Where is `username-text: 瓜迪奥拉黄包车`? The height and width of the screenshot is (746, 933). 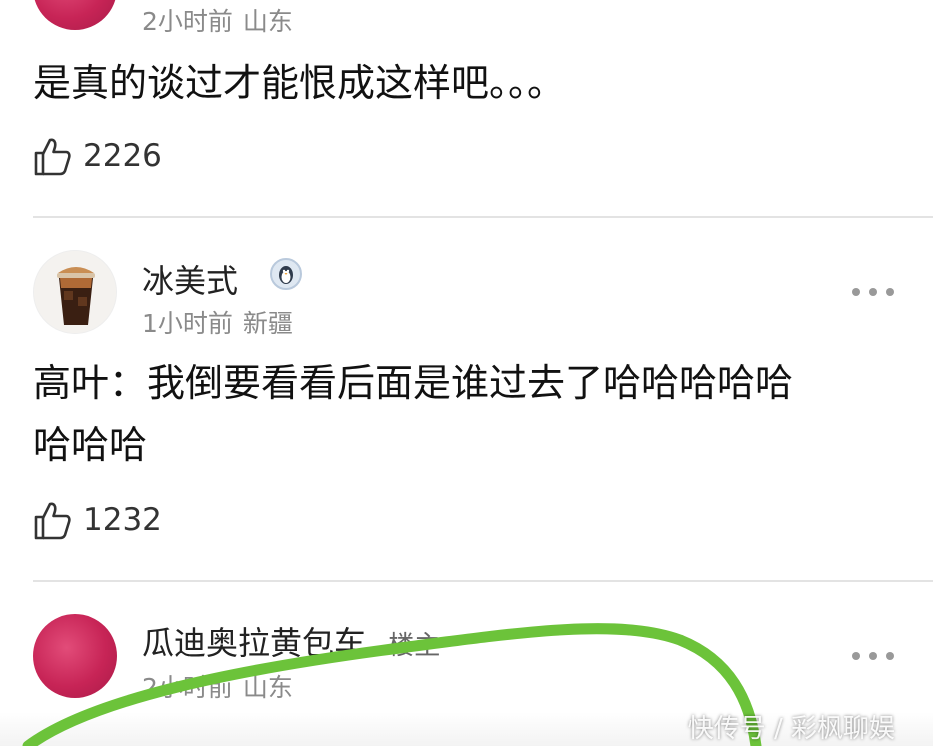
username-text: 瓜迪奥拉黄包车 is located at coordinates (254, 643).